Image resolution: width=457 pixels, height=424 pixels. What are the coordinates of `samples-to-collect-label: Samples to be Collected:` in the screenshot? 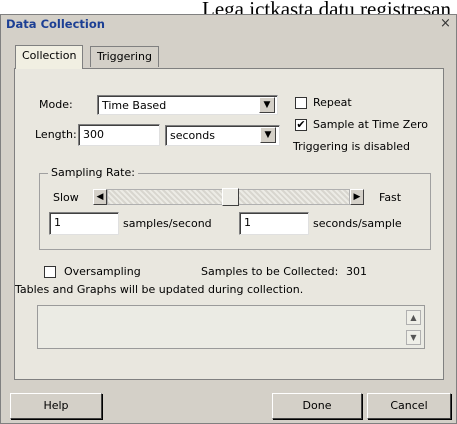 It's located at (270, 271).